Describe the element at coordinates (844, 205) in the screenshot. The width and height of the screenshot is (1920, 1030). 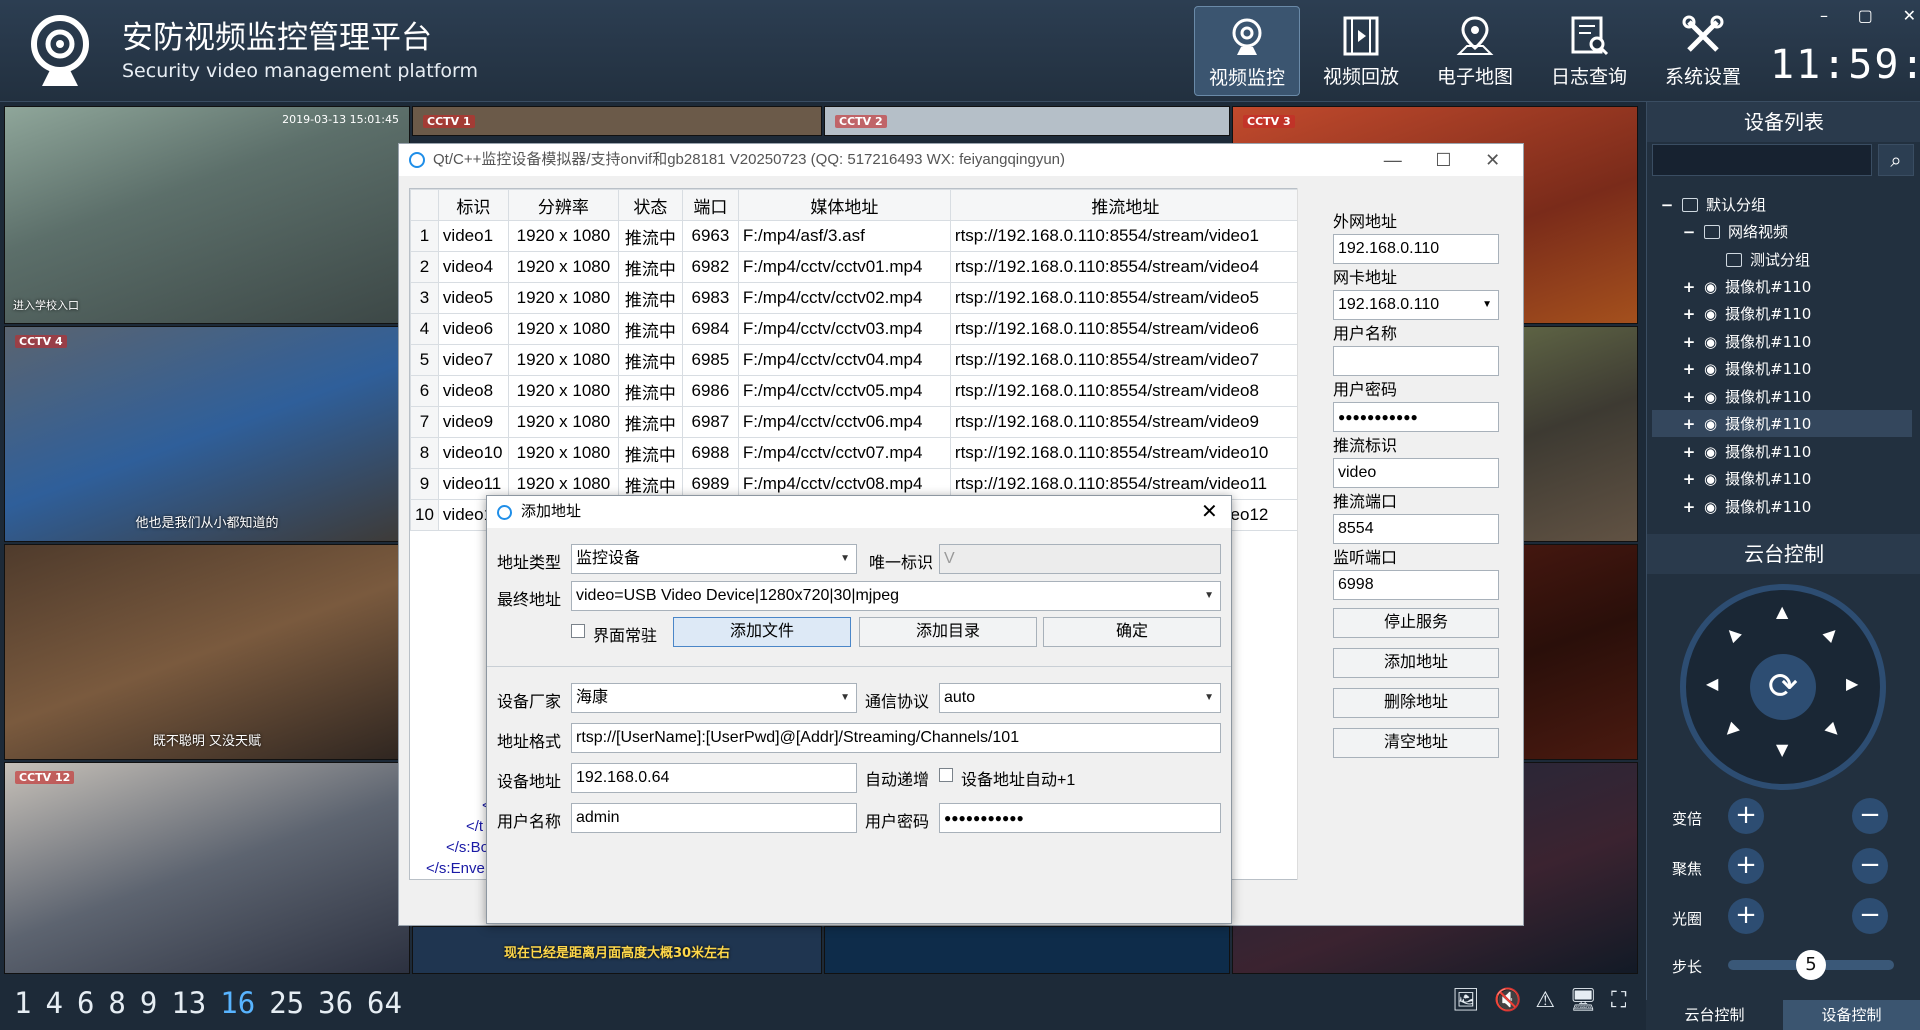
I see `col-media-url: 媒体地址` at that location.